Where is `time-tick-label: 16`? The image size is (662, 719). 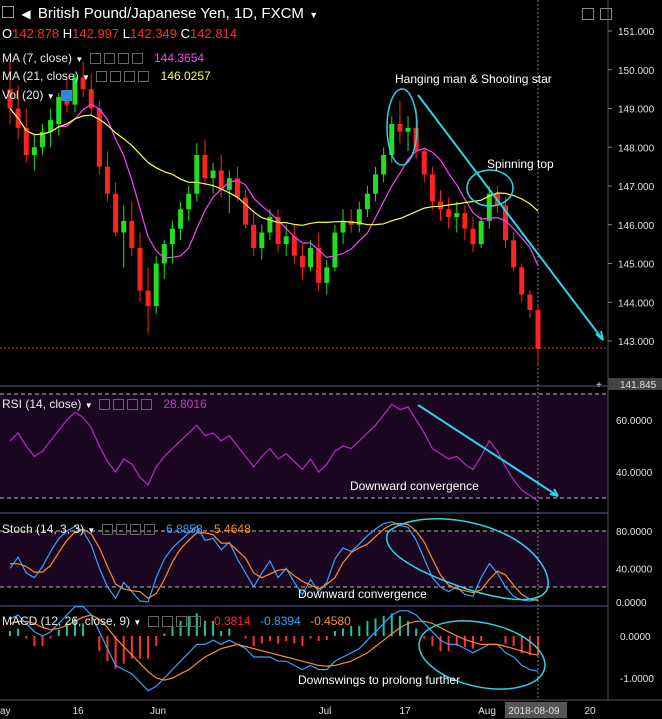
time-tick-label: 16 is located at coordinates (78, 711).